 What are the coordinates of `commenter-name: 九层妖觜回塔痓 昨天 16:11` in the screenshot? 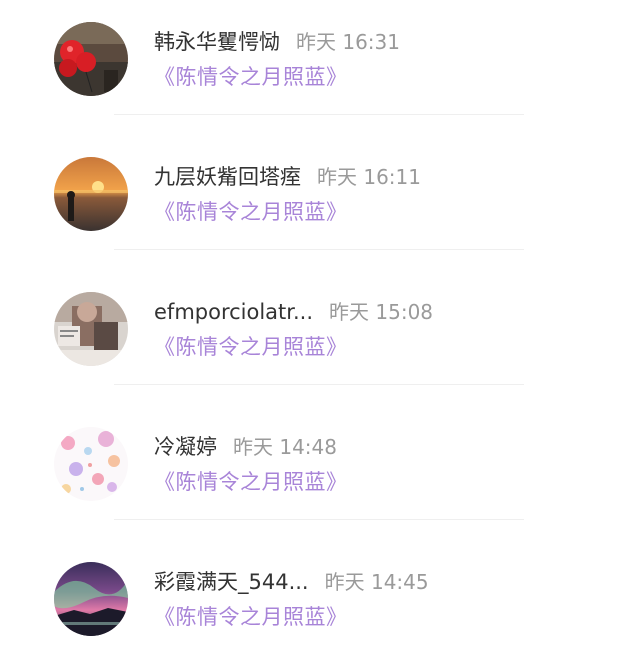 It's located at (287, 177).